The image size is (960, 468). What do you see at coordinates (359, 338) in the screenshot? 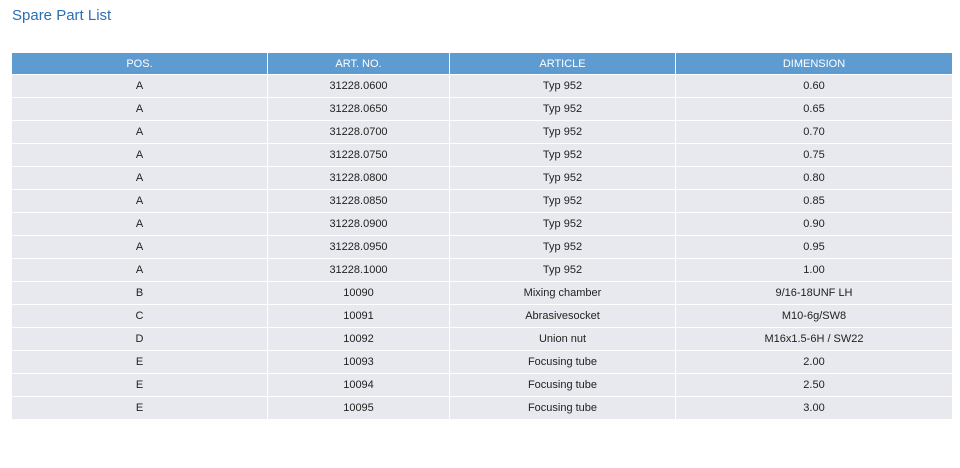
I see `cell-art-no: 10092` at bounding box center [359, 338].